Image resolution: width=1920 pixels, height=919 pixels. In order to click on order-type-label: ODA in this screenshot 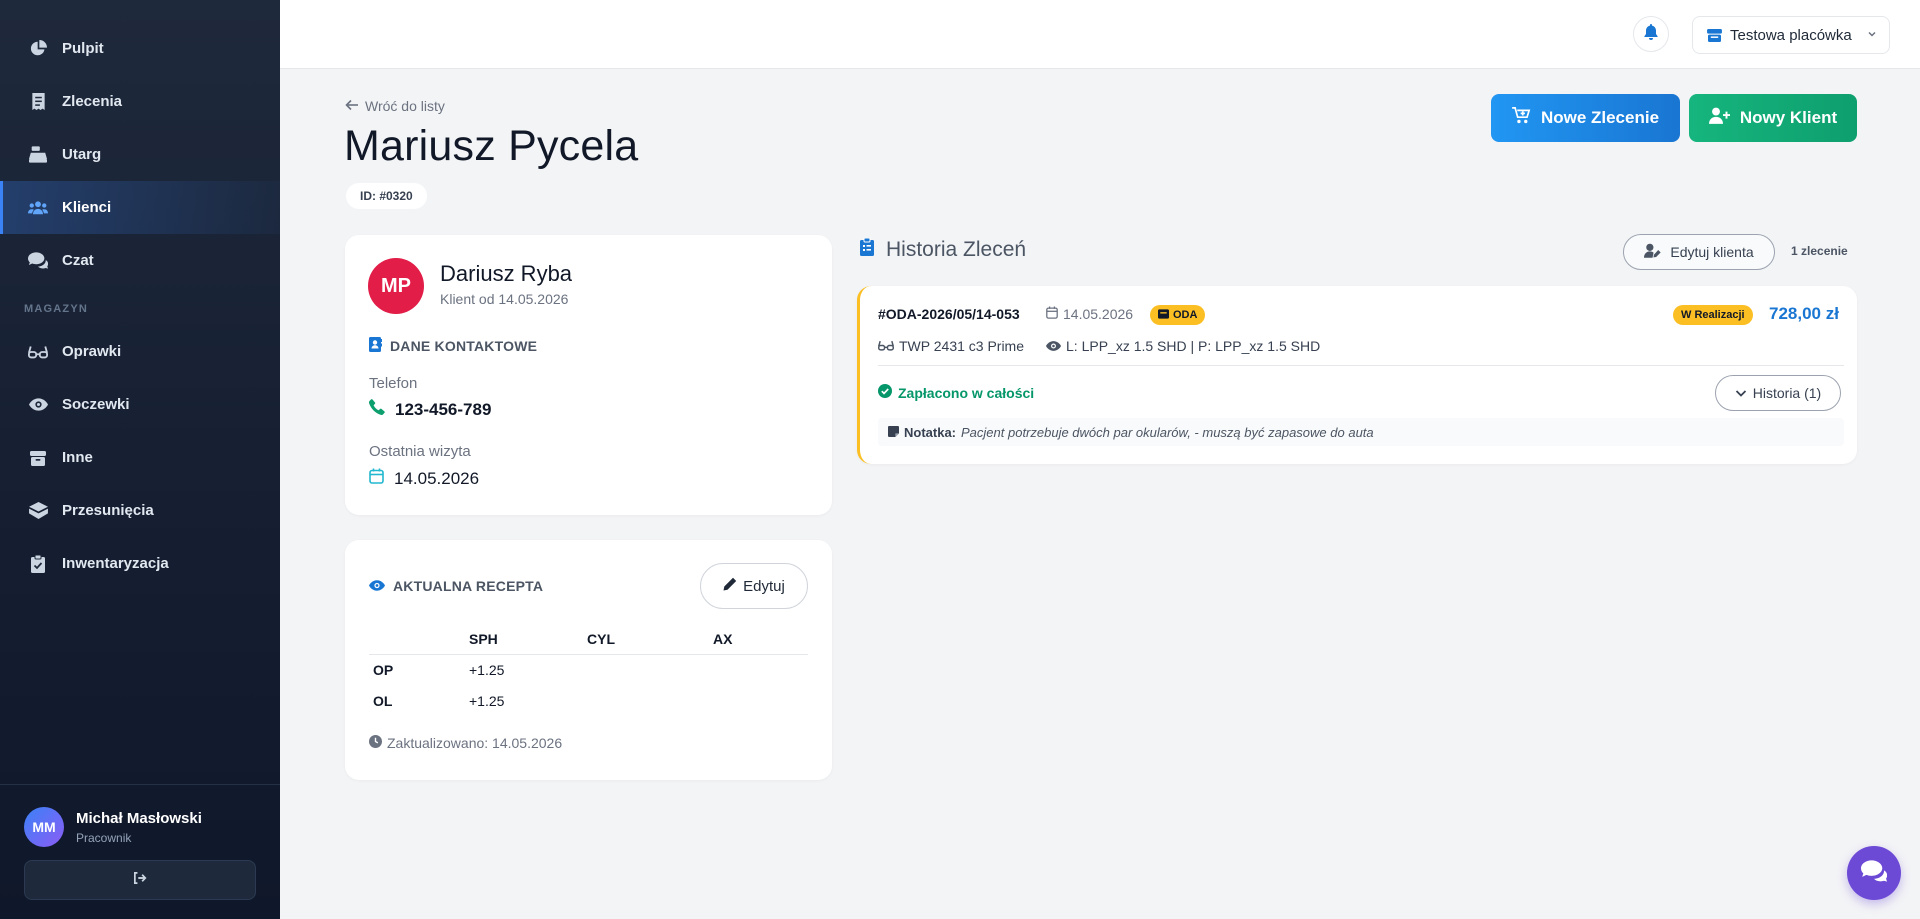, I will do `click(1185, 315)`.